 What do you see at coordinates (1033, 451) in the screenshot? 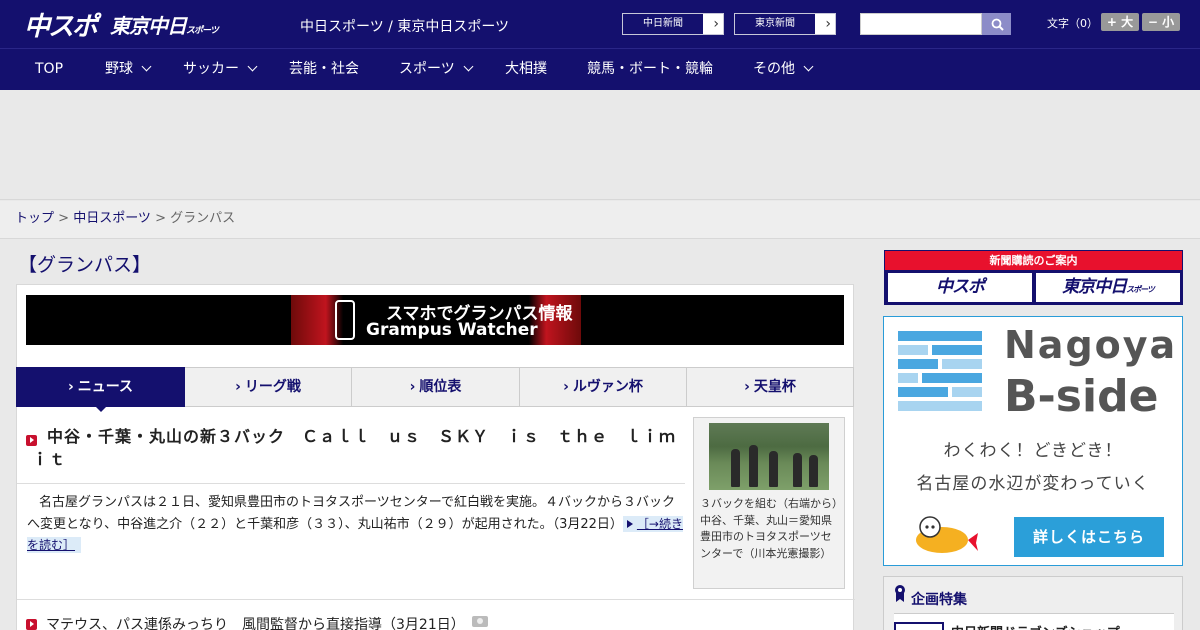
I see `bside-tagline-1: わくわく！どきどき！` at bounding box center [1033, 451].